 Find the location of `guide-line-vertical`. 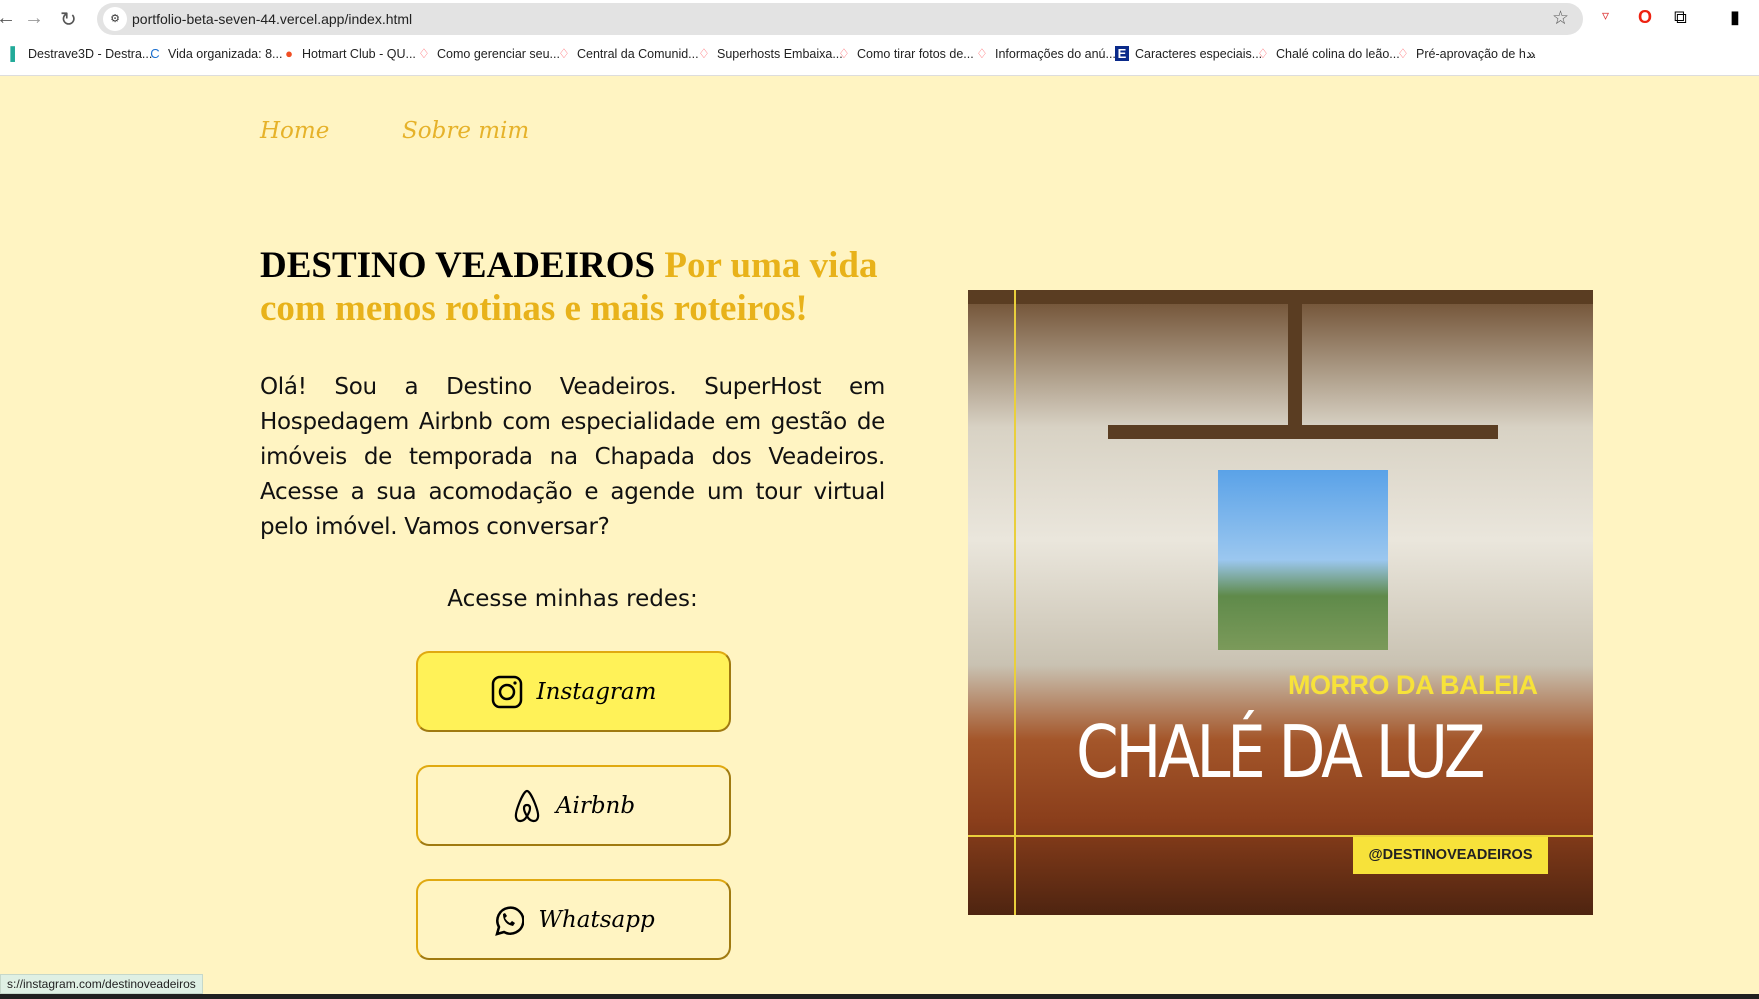

guide-line-vertical is located at coordinates (1015, 602).